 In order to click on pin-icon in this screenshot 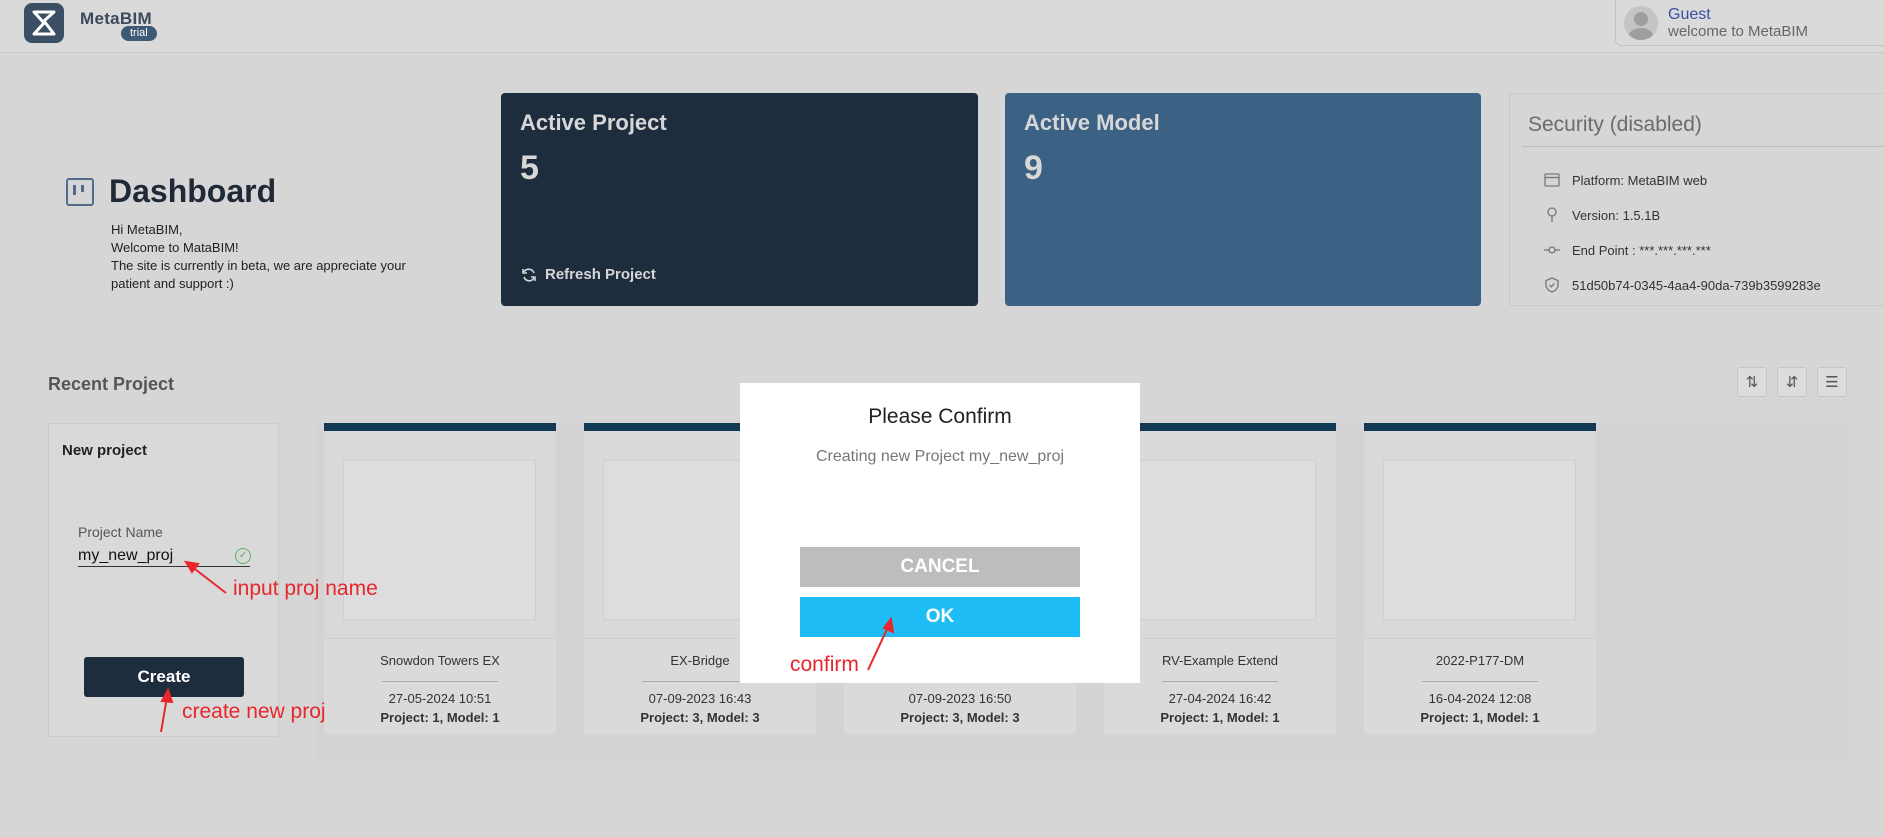, I will do `click(1552, 215)`.